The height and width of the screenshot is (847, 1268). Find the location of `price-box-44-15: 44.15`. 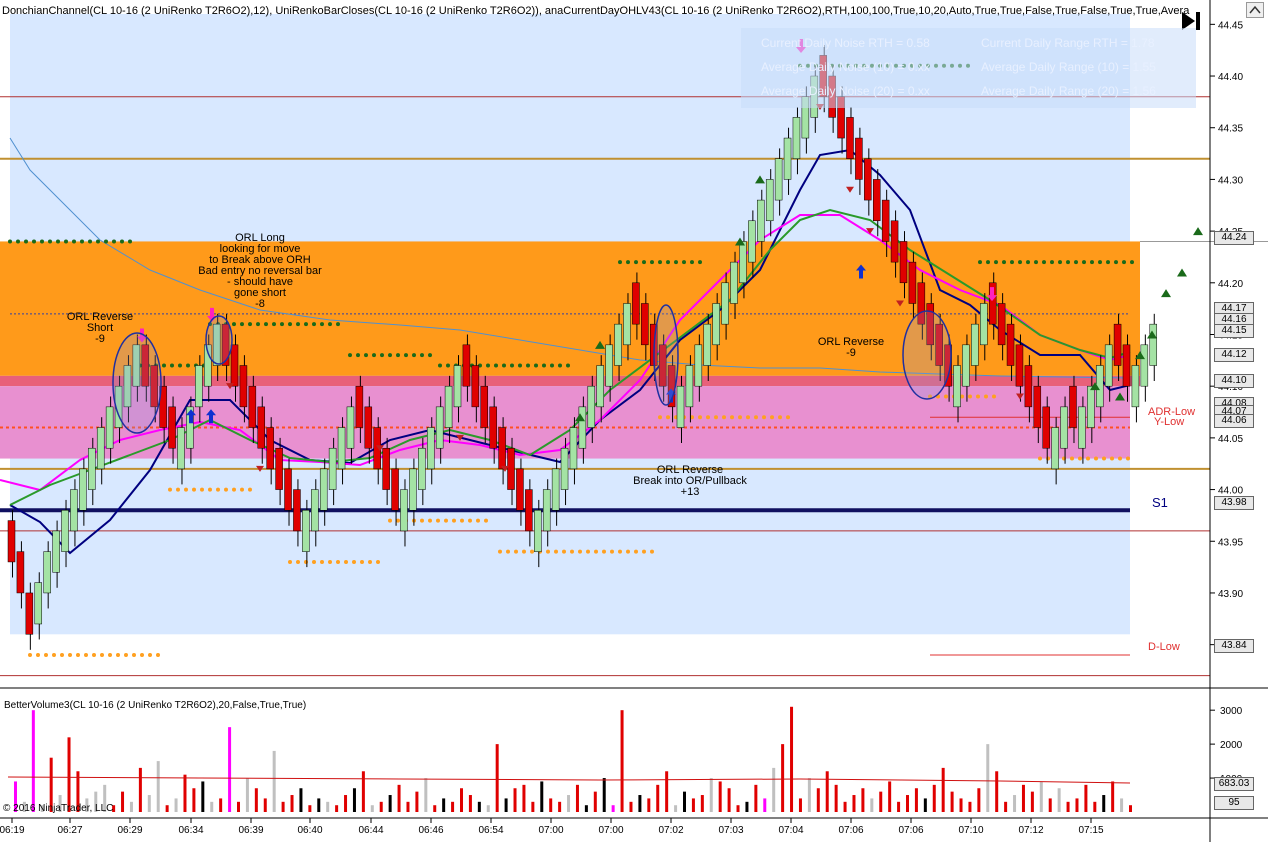

price-box-44-15: 44.15 is located at coordinates (1234, 331).